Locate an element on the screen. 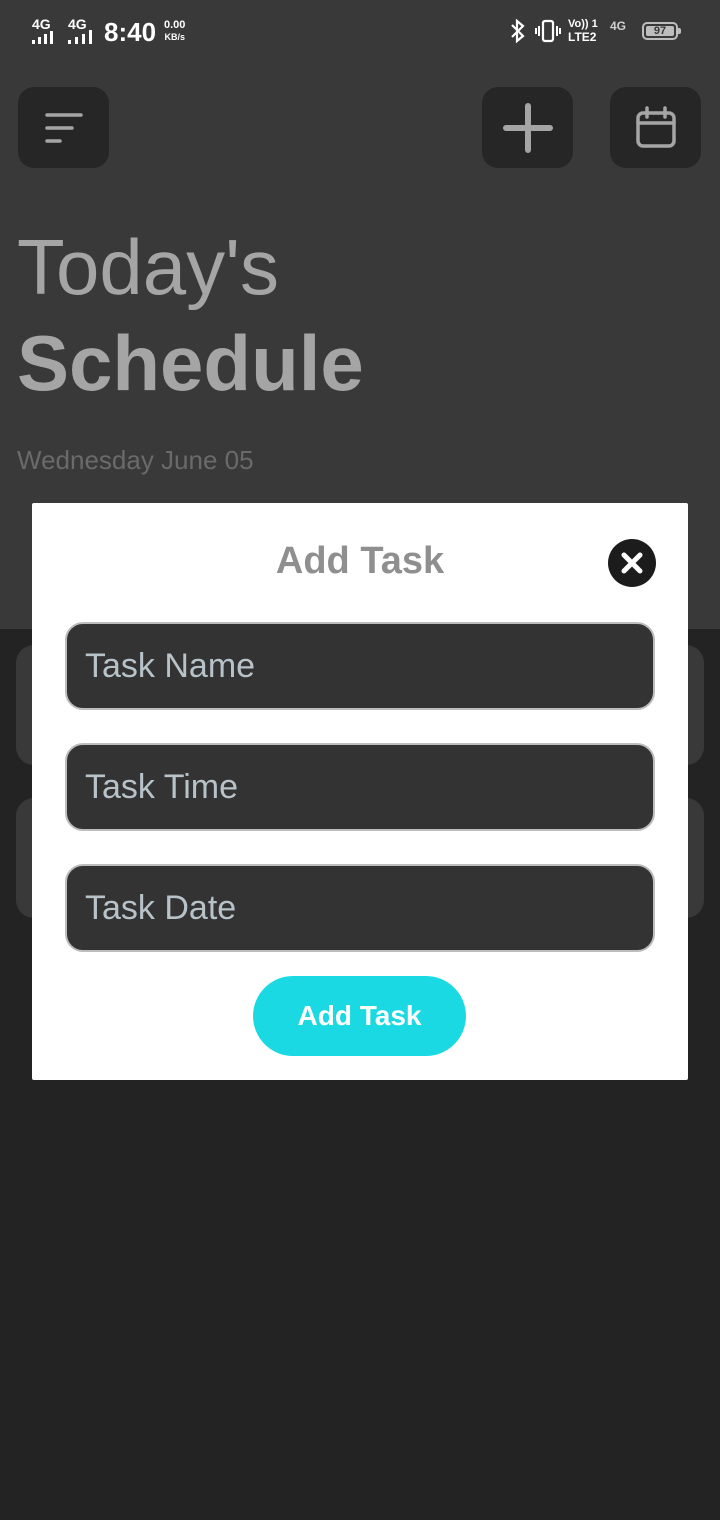 The width and height of the screenshot is (720, 1520). bluetooth-icon is located at coordinates (518, 31).